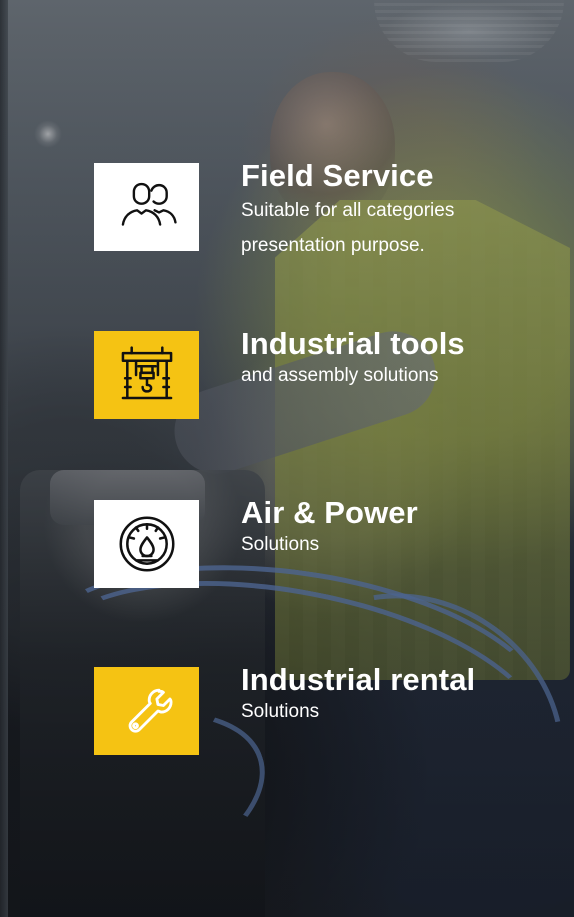 This screenshot has width=574, height=917. I want to click on feature-description-line: presentation purpose., so click(333, 245).